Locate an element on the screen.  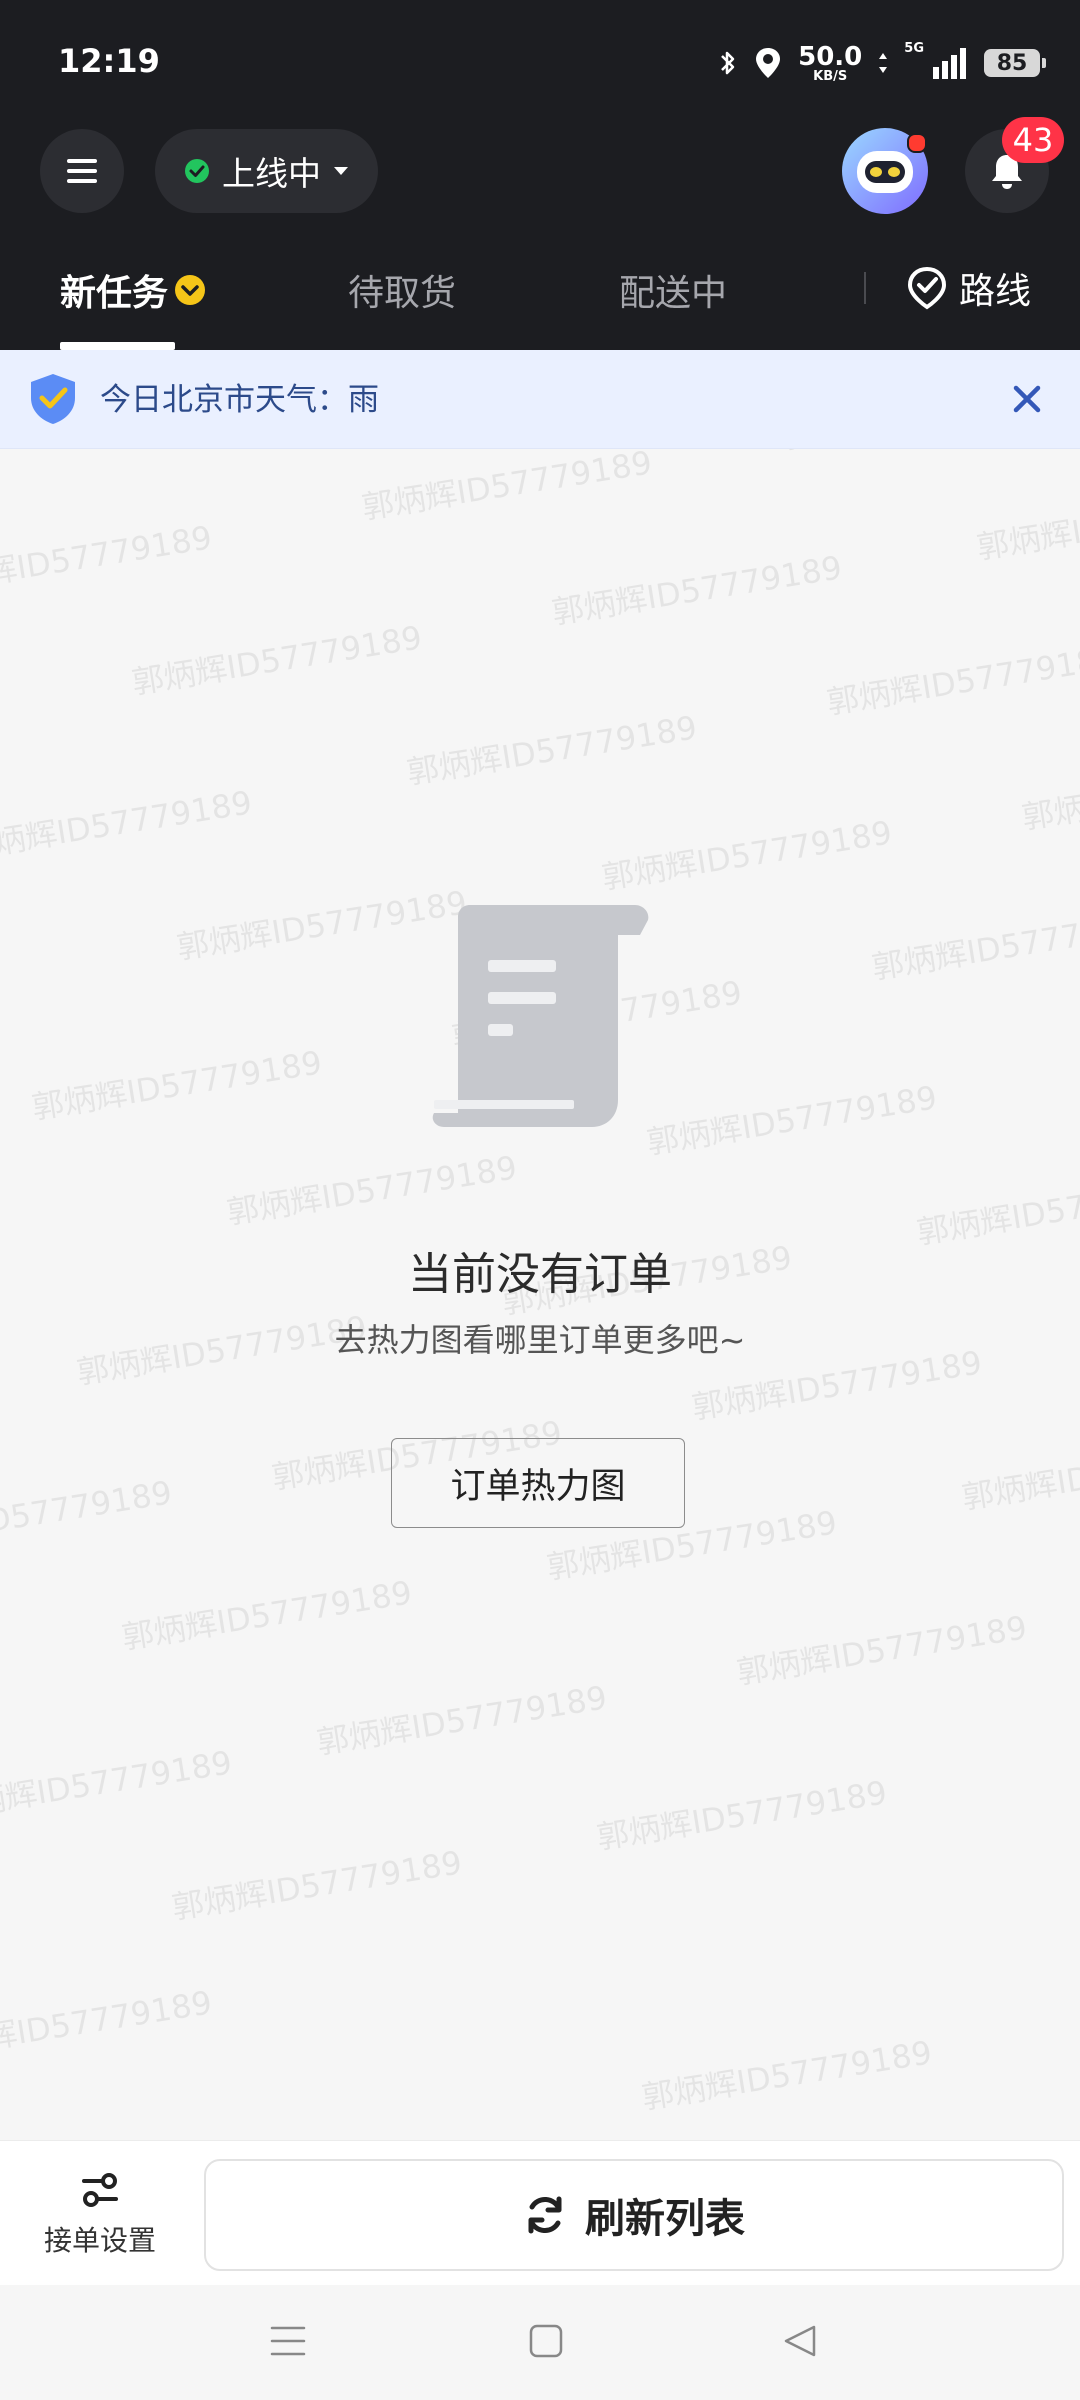
empty-orders-icon is located at coordinates (540, 1016).